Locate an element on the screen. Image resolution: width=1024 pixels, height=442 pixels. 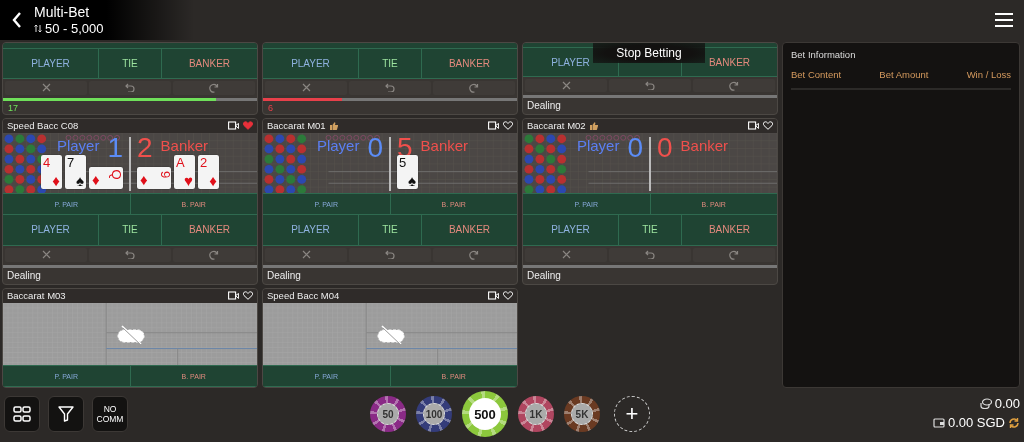
column-header: Bet Amount is located at coordinates (904, 74).